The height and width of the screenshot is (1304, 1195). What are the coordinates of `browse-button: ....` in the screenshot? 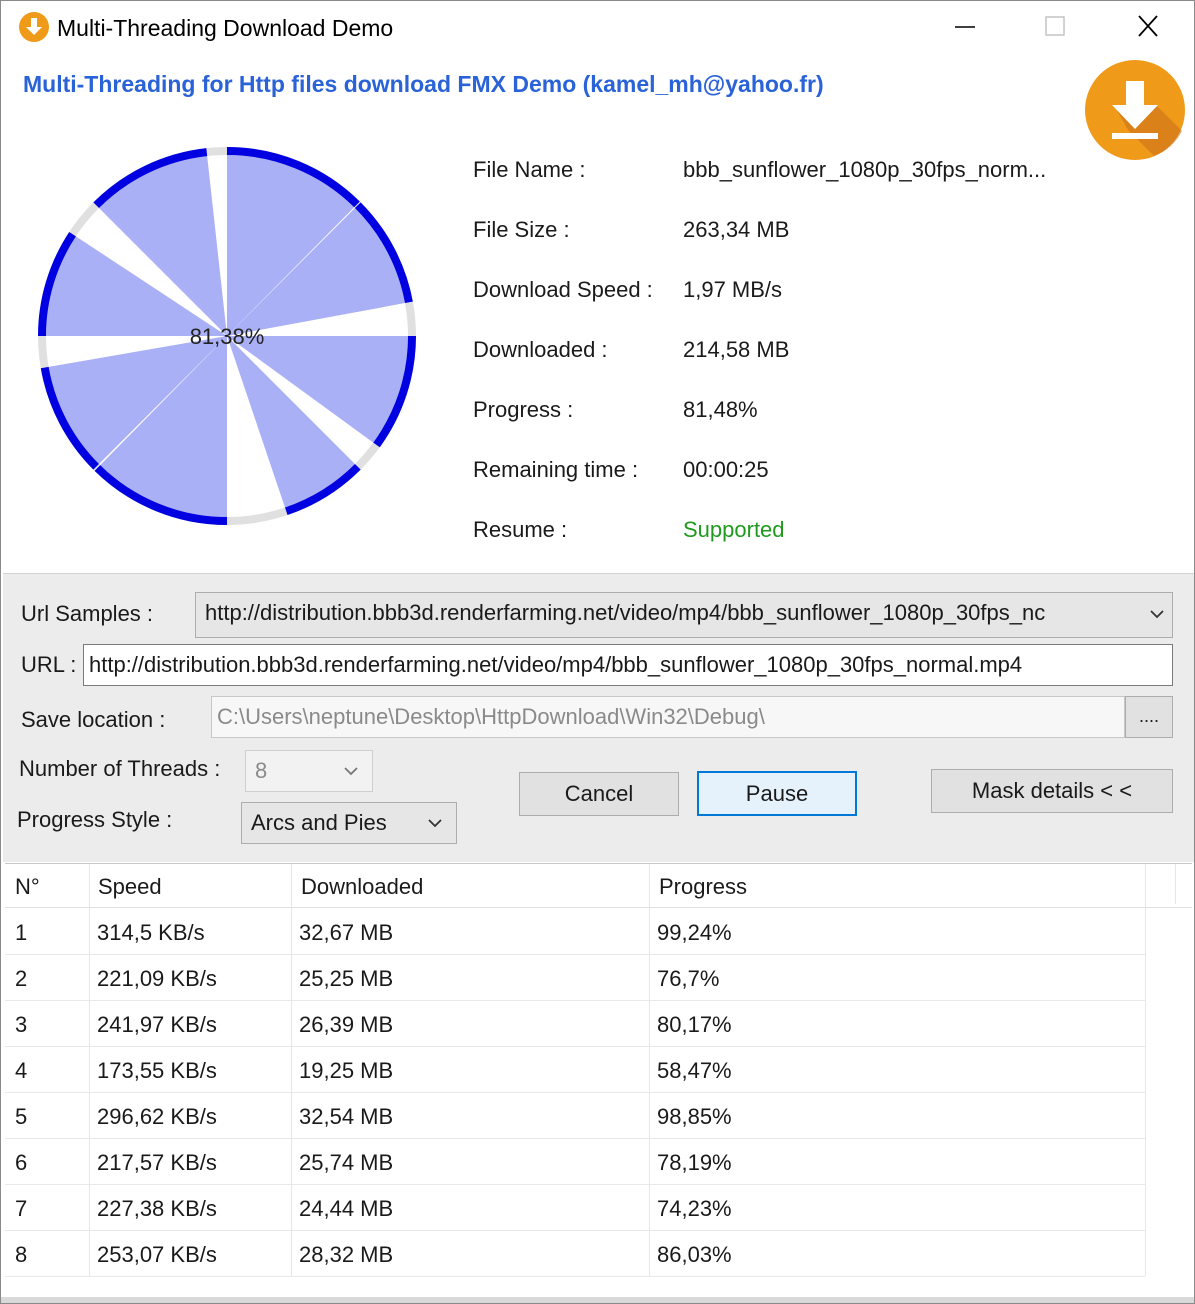 It's located at (1149, 717).